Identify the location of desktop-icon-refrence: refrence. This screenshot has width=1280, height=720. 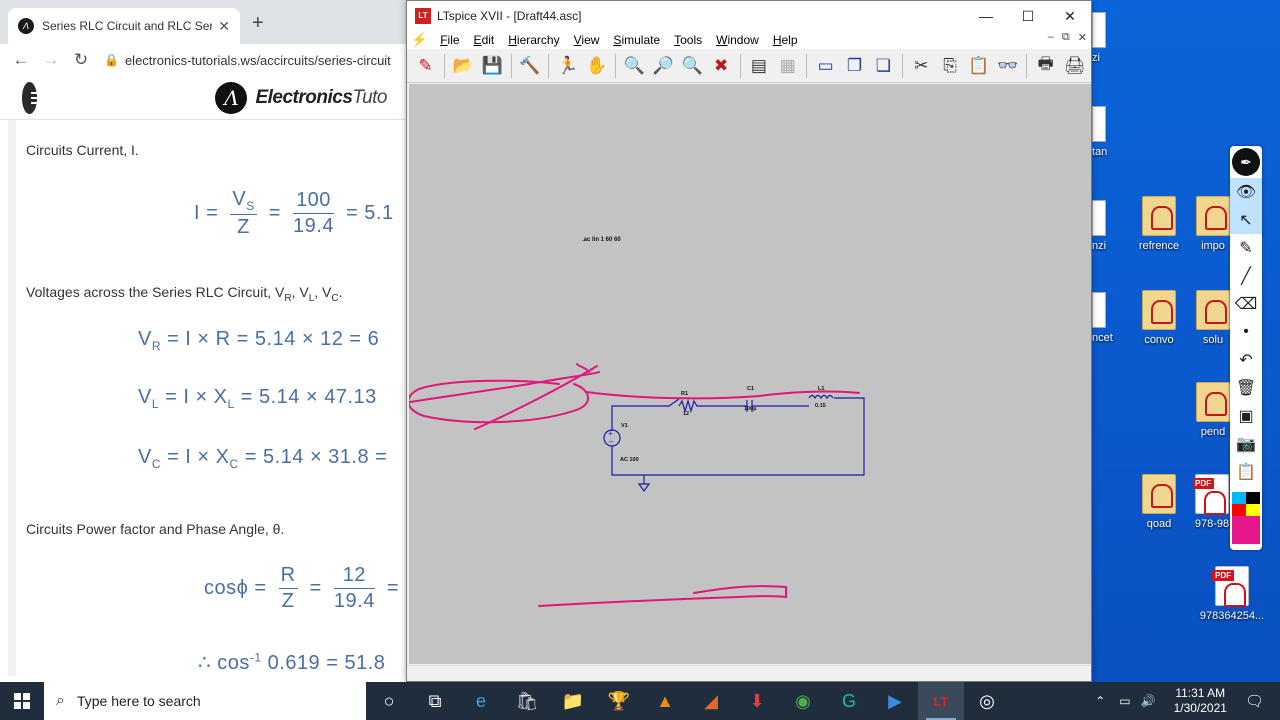
(1159, 224).